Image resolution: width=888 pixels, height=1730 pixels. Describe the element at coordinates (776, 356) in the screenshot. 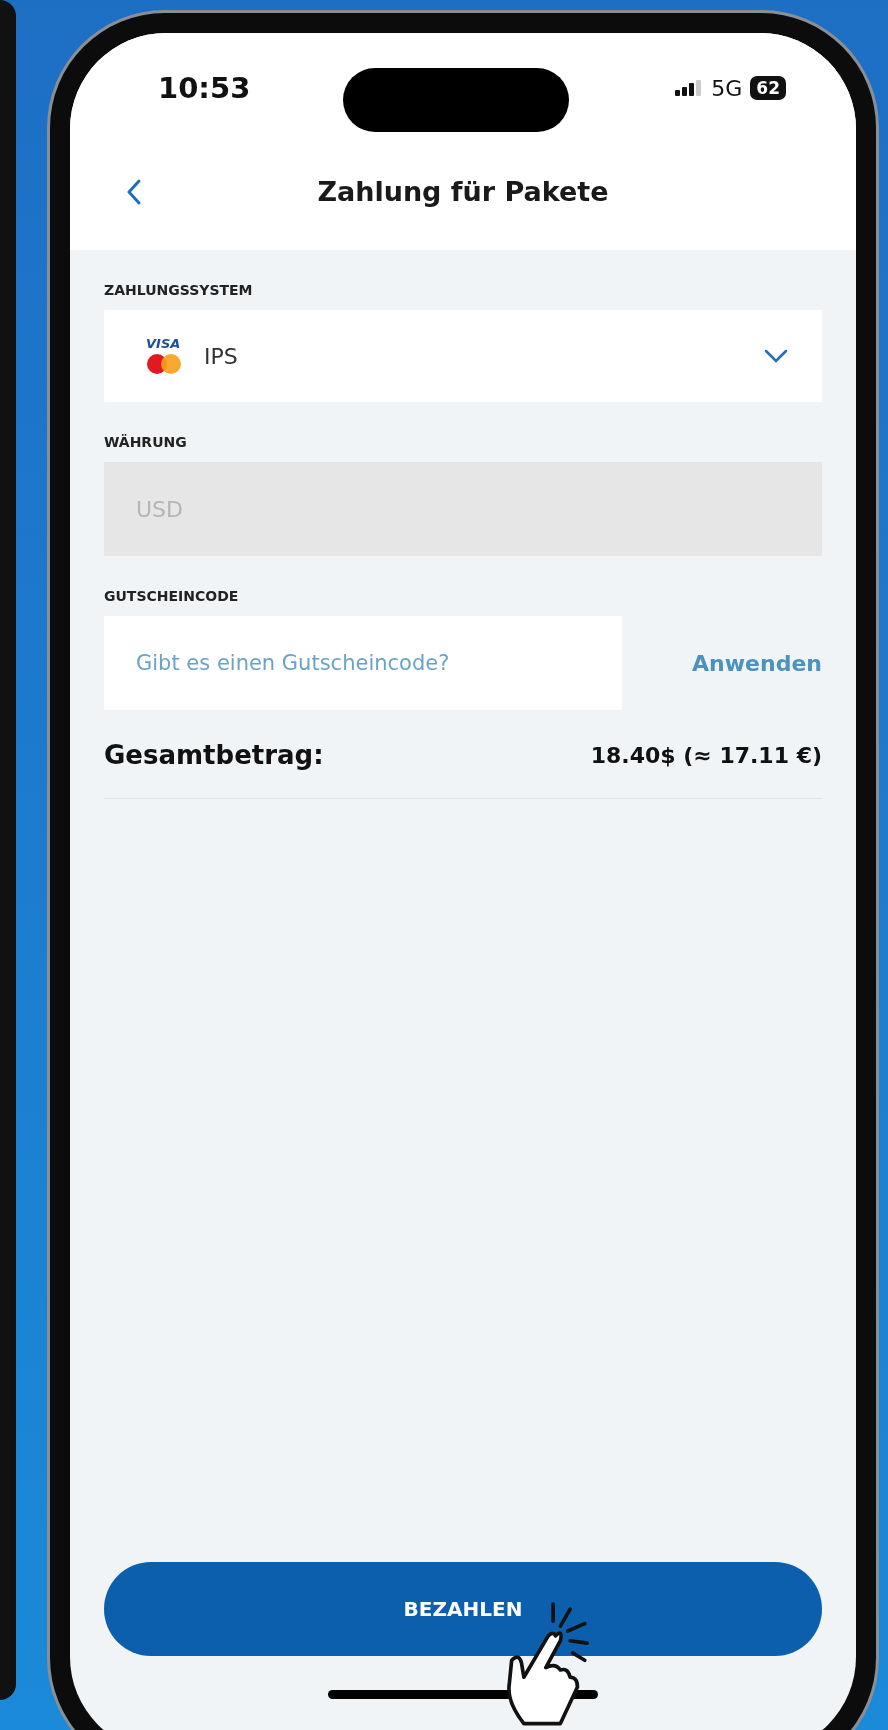

I see `chevron-down-icon` at that location.